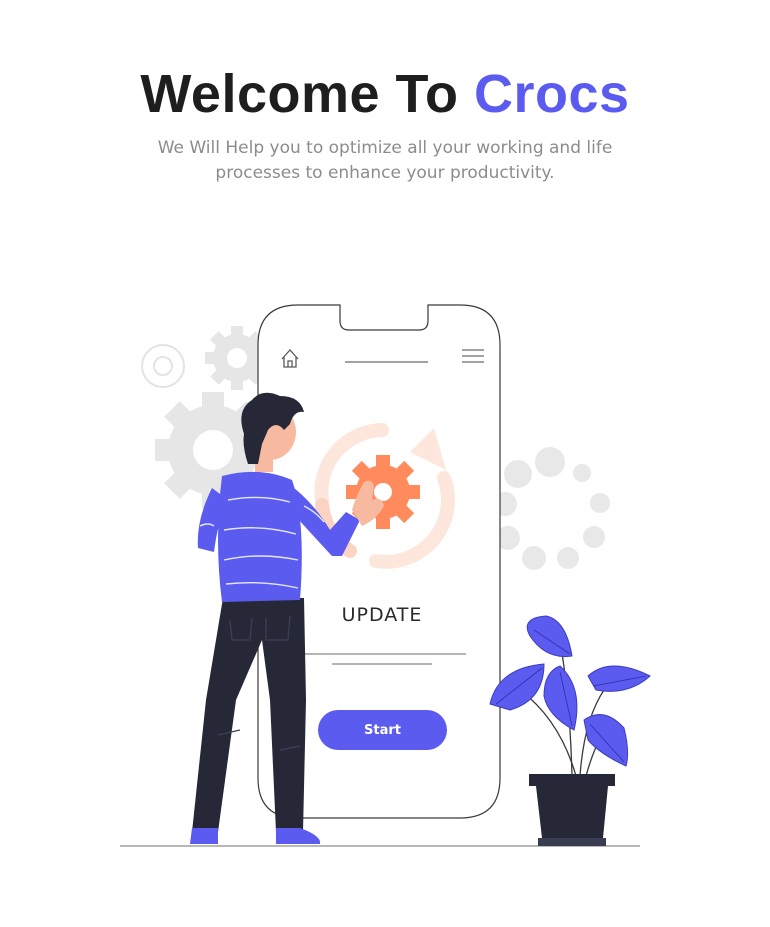  What do you see at coordinates (572, 780) in the screenshot?
I see `pot-rim` at bounding box center [572, 780].